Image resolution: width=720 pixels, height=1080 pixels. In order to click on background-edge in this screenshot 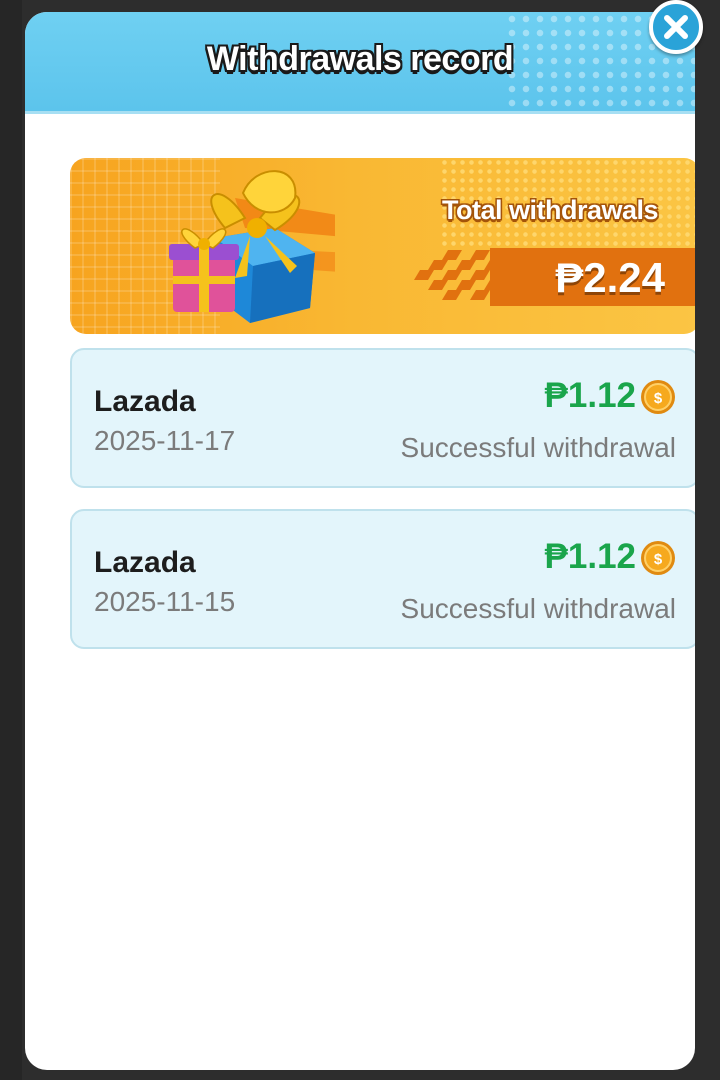, I will do `click(11, 540)`.